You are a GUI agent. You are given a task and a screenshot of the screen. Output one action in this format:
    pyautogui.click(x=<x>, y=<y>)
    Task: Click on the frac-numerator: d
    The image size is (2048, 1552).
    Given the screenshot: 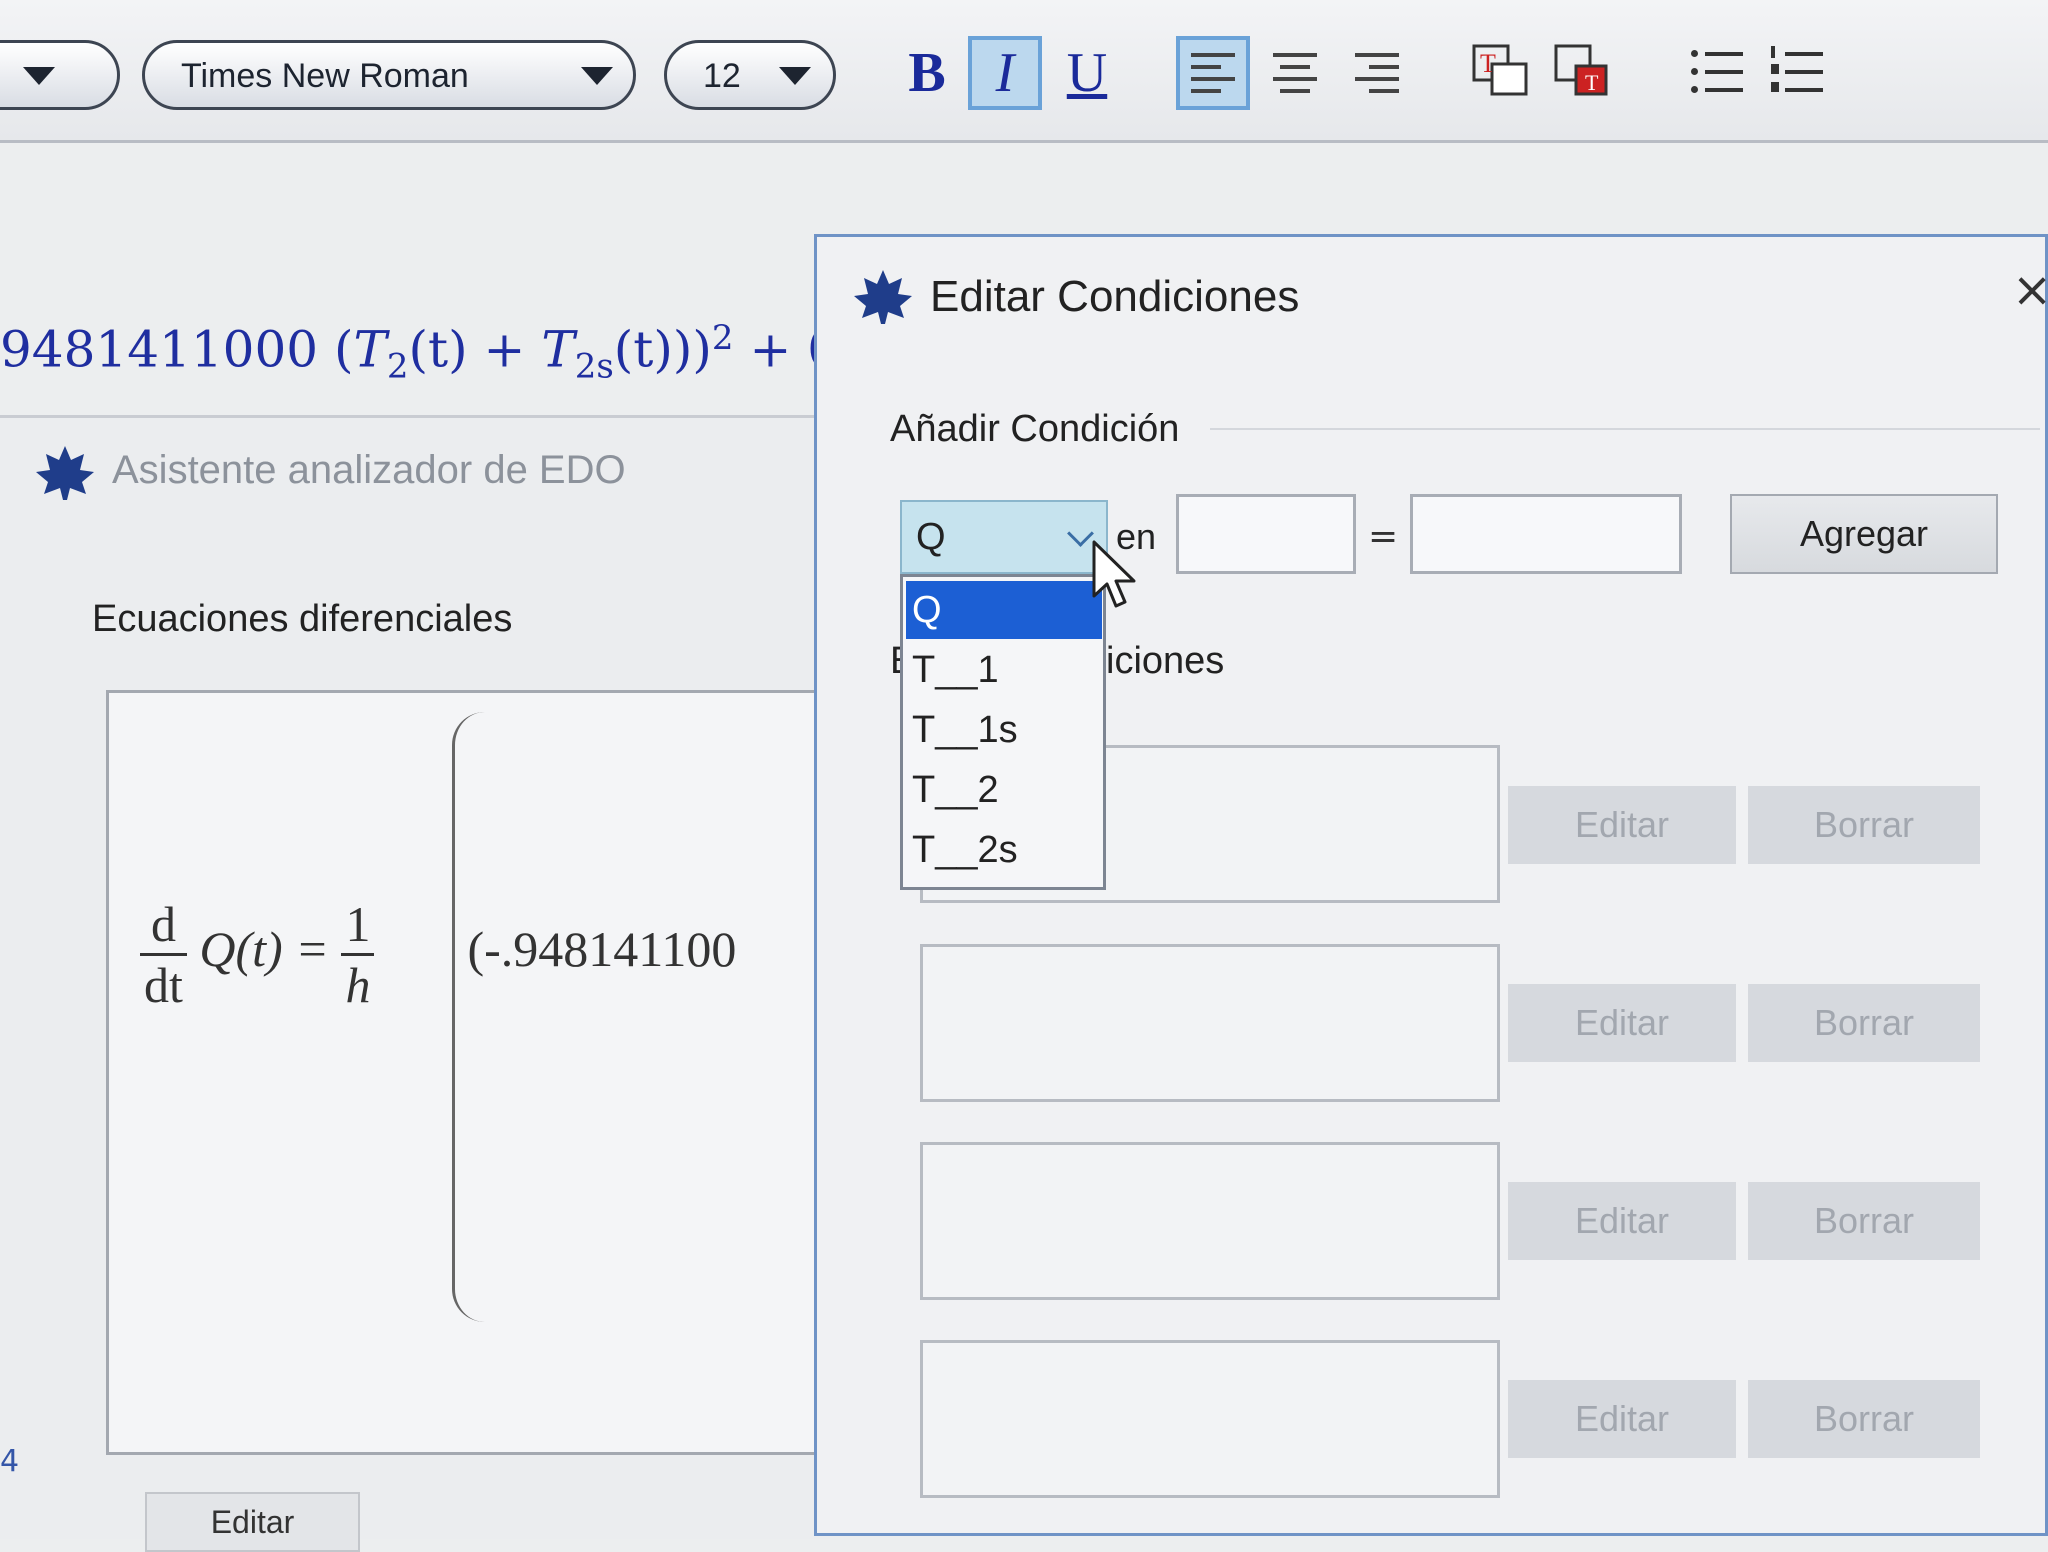 What is the action you would take?
    pyautogui.click(x=163, y=925)
    